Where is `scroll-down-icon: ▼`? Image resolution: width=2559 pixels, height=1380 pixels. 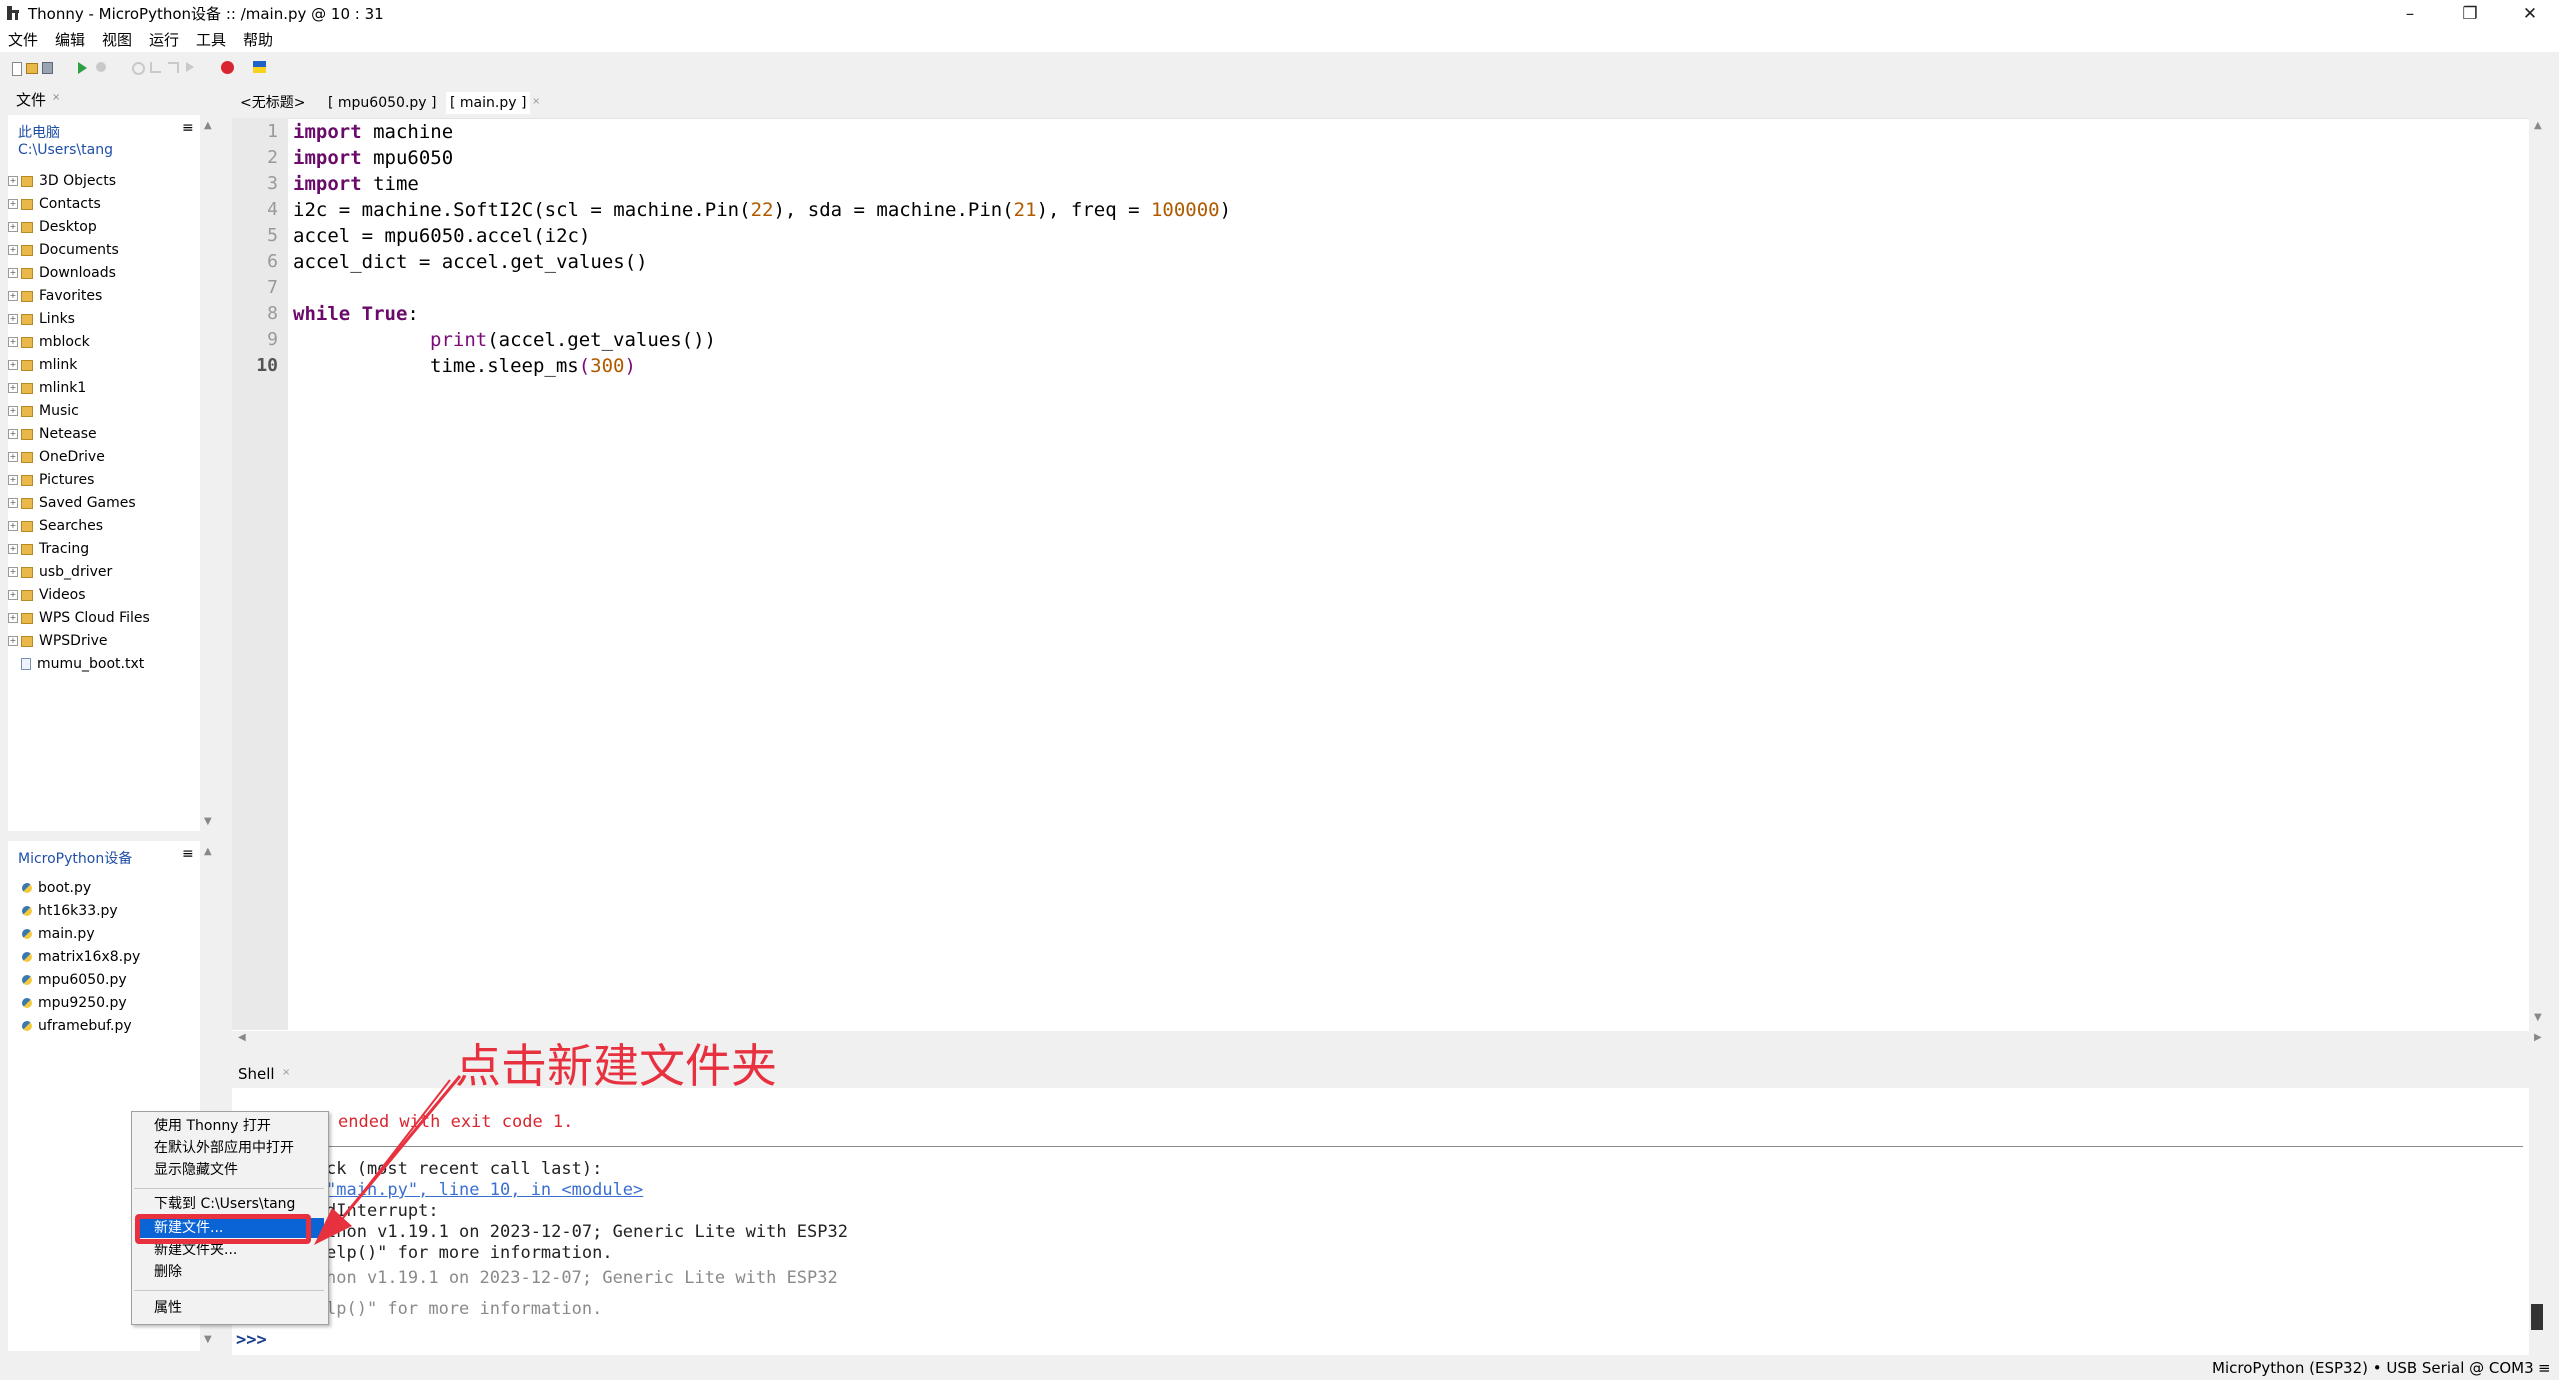
scroll-down-icon: ▼ is located at coordinates (208, 821).